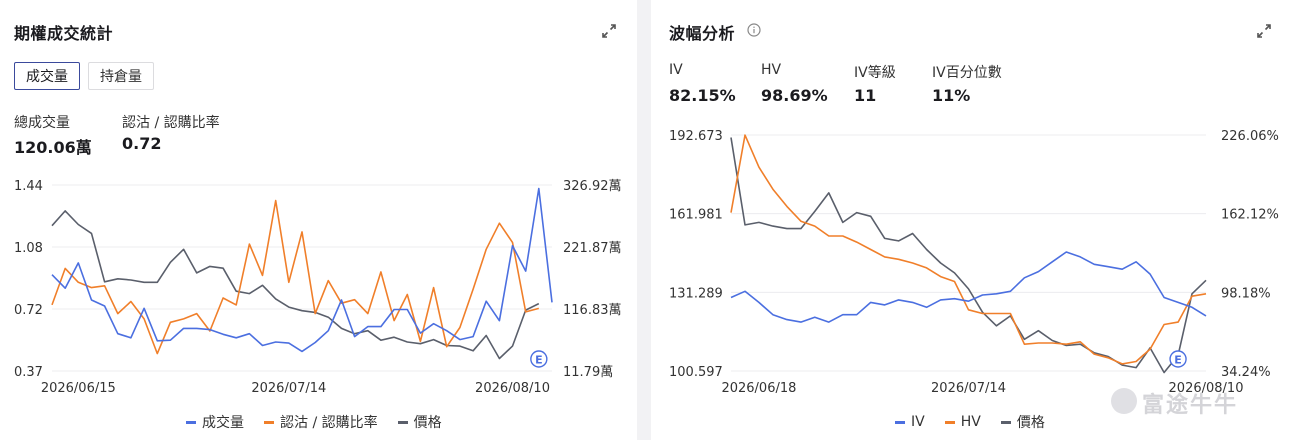 The height and width of the screenshot is (440, 1292). Describe the element at coordinates (1250, 136) in the screenshot. I see `y-right-tick-label: 226.06%` at that location.